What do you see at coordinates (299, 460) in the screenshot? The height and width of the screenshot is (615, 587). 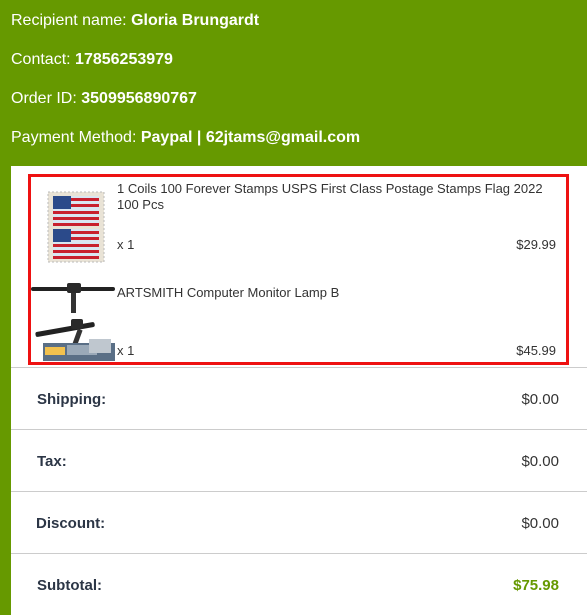 I see `tax-row: Tax: $0.00` at bounding box center [299, 460].